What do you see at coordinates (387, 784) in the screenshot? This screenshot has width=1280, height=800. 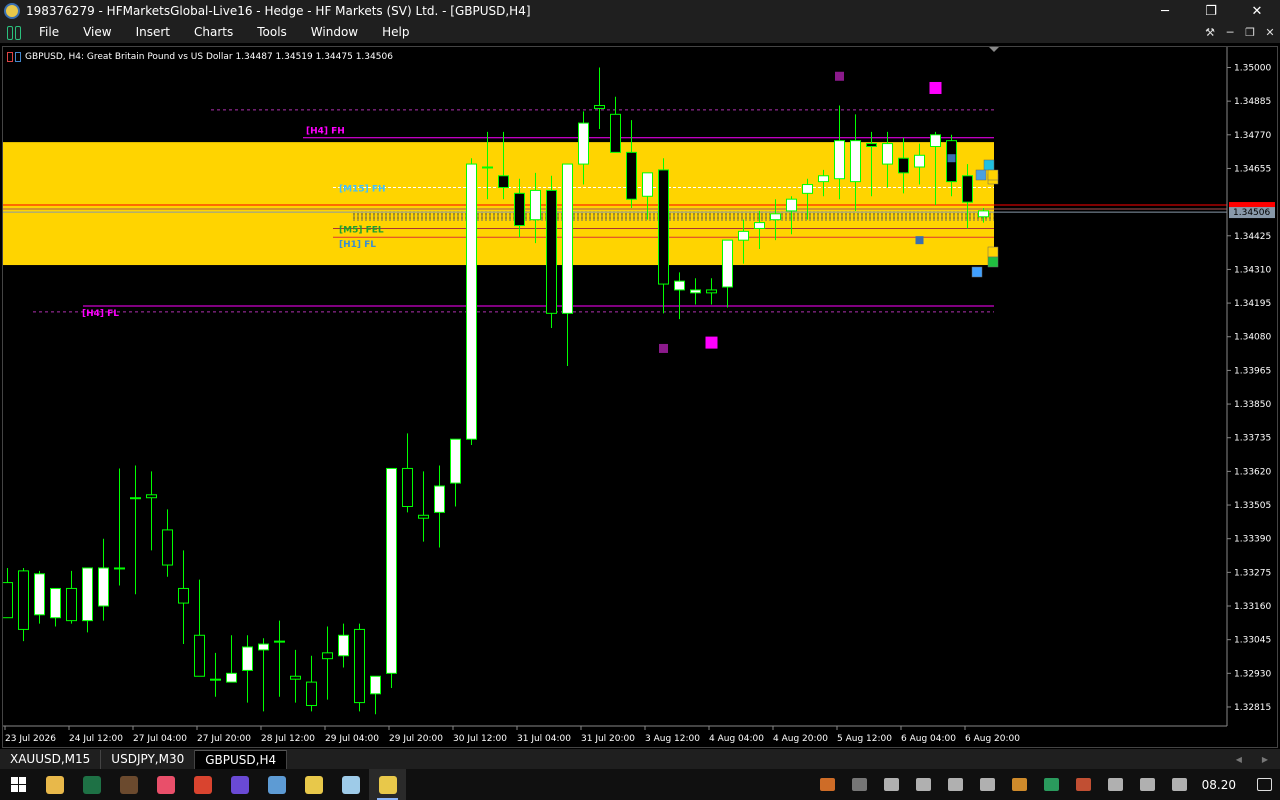 I see `taskbar-metatrader-button` at bounding box center [387, 784].